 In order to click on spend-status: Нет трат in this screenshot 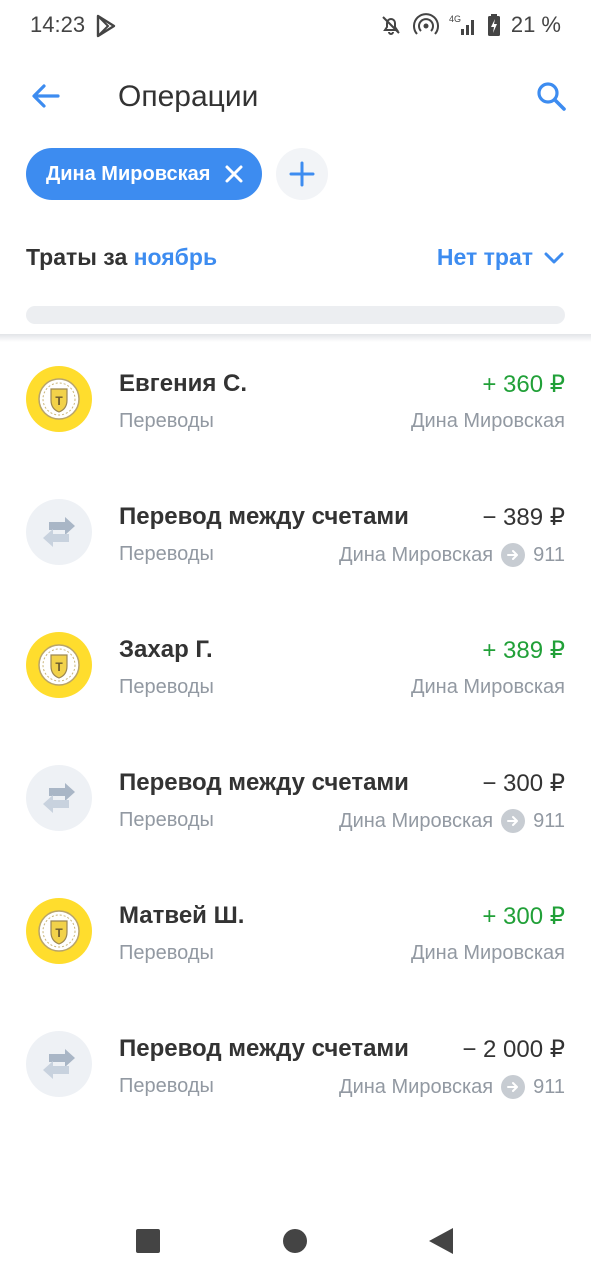, I will do `click(484, 257)`.